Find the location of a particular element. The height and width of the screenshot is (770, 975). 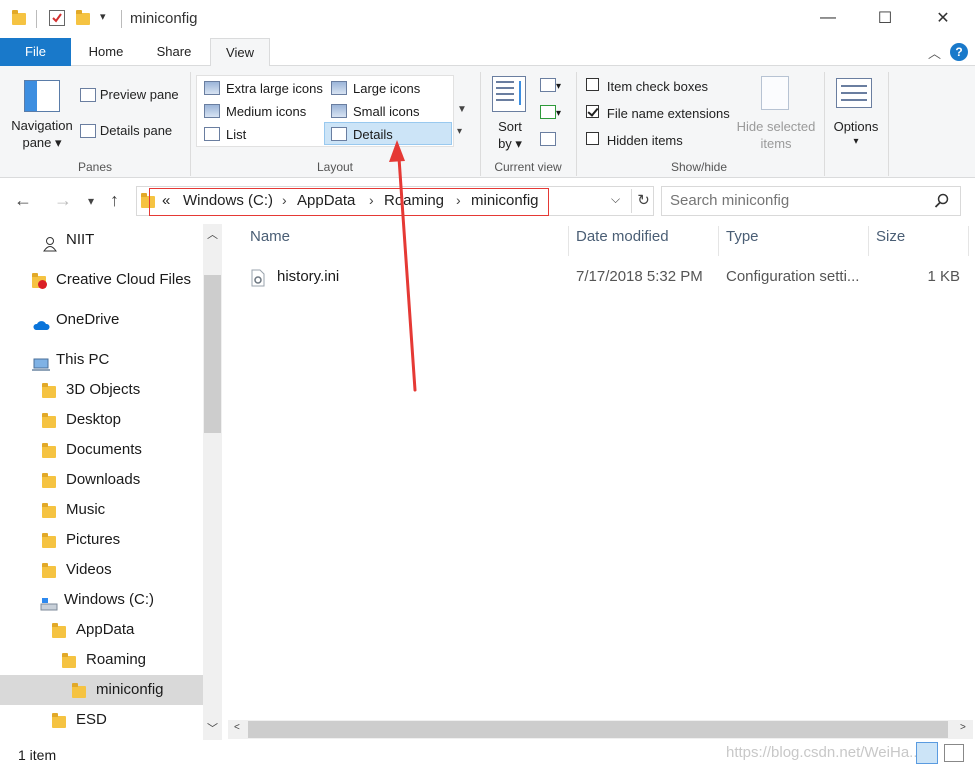

sidebar-item-label: 3D Objects is located at coordinates (103, 389).